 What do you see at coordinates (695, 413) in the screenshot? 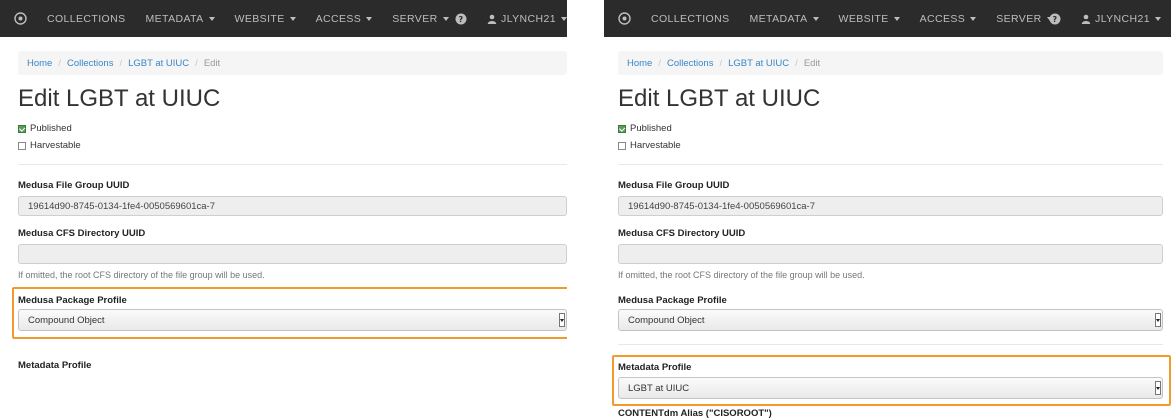
I see `contentdm-alias-label: CONTENTdm Alias ("CISOROOT")` at bounding box center [695, 413].